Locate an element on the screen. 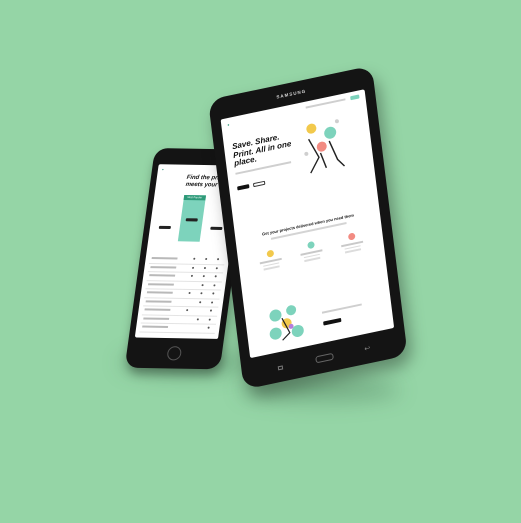  plan-card-featured: Most Popular is located at coordinates (192, 218).